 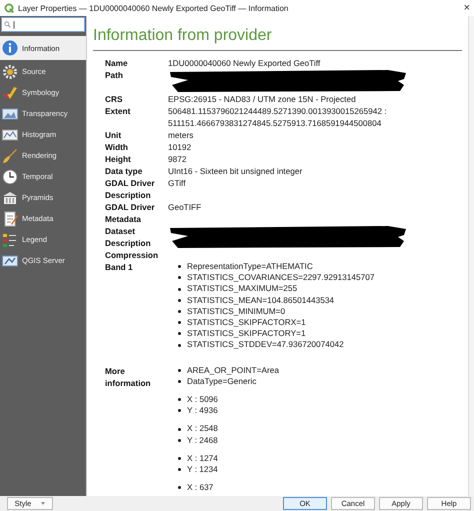 I want to click on field-value: meters, so click(x=181, y=135).